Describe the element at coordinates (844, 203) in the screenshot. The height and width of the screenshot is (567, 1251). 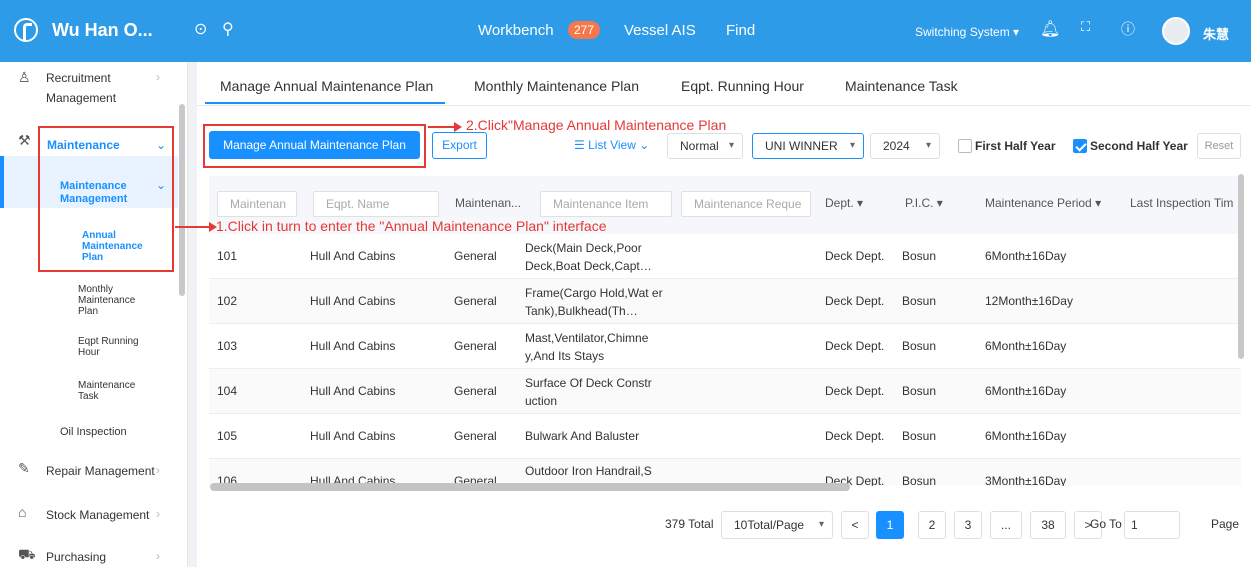
I see `column-dept: Dept. ▾` at that location.